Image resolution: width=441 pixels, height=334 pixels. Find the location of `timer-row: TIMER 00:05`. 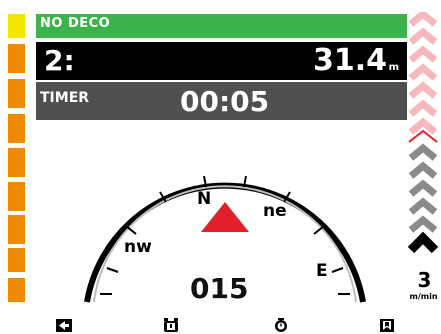

timer-row: TIMER 00:05 is located at coordinates (221, 101).